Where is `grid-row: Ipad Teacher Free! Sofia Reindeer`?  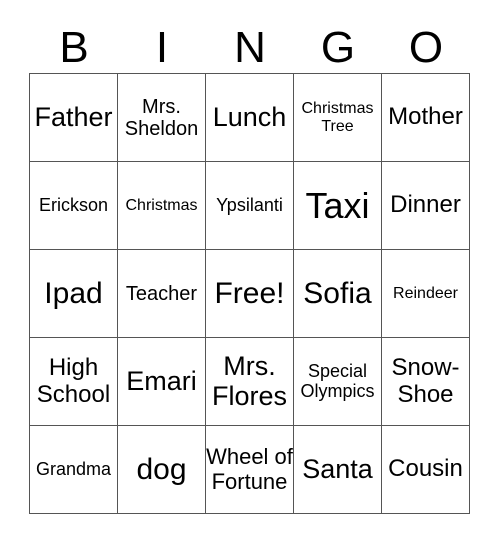 grid-row: Ipad Teacher Free! Sofia Reindeer is located at coordinates (249, 293).